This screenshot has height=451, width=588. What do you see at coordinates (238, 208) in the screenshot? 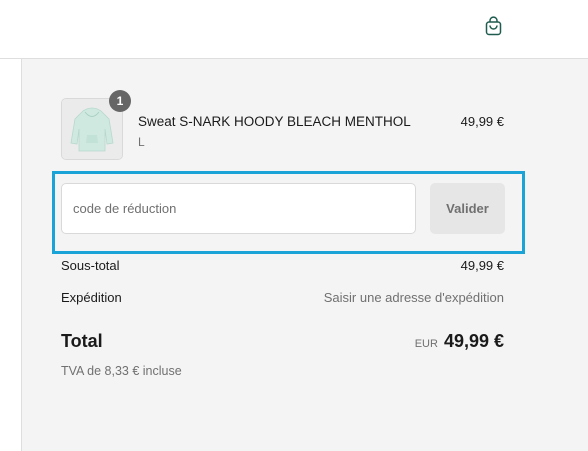
I see `discount-code-input` at bounding box center [238, 208].